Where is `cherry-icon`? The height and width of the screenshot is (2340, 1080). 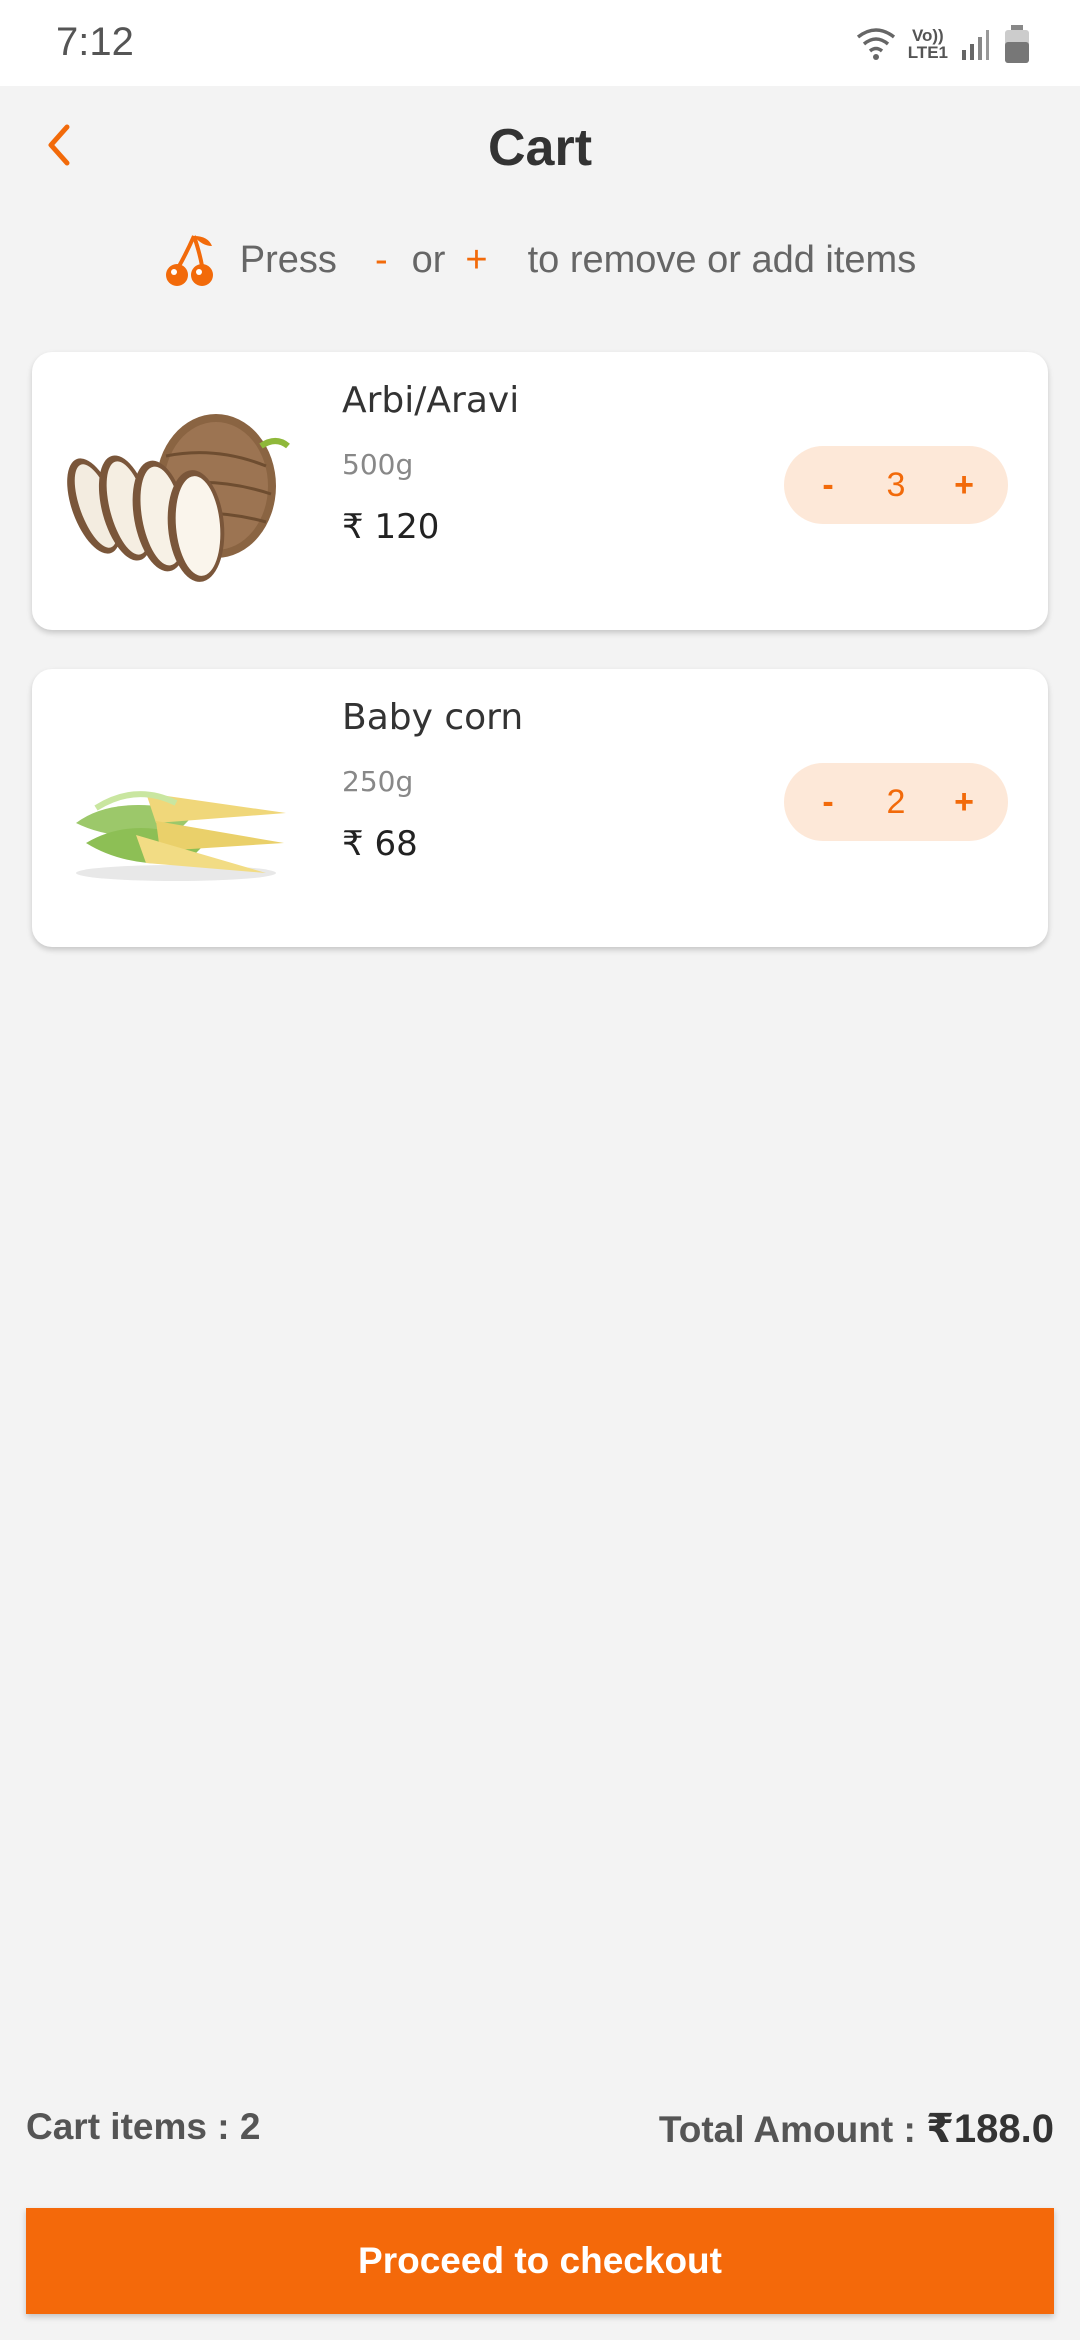
cherry-icon is located at coordinates (189, 260).